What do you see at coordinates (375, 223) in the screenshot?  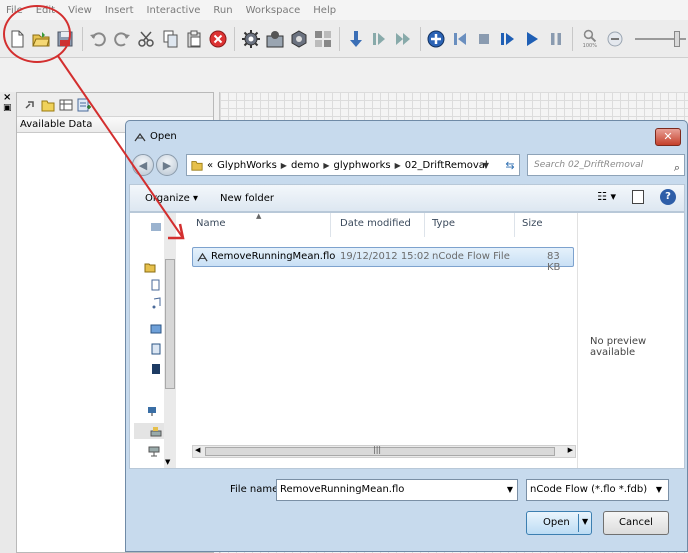 I see `column-header-date: Date modified` at bounding box center [375, 223].